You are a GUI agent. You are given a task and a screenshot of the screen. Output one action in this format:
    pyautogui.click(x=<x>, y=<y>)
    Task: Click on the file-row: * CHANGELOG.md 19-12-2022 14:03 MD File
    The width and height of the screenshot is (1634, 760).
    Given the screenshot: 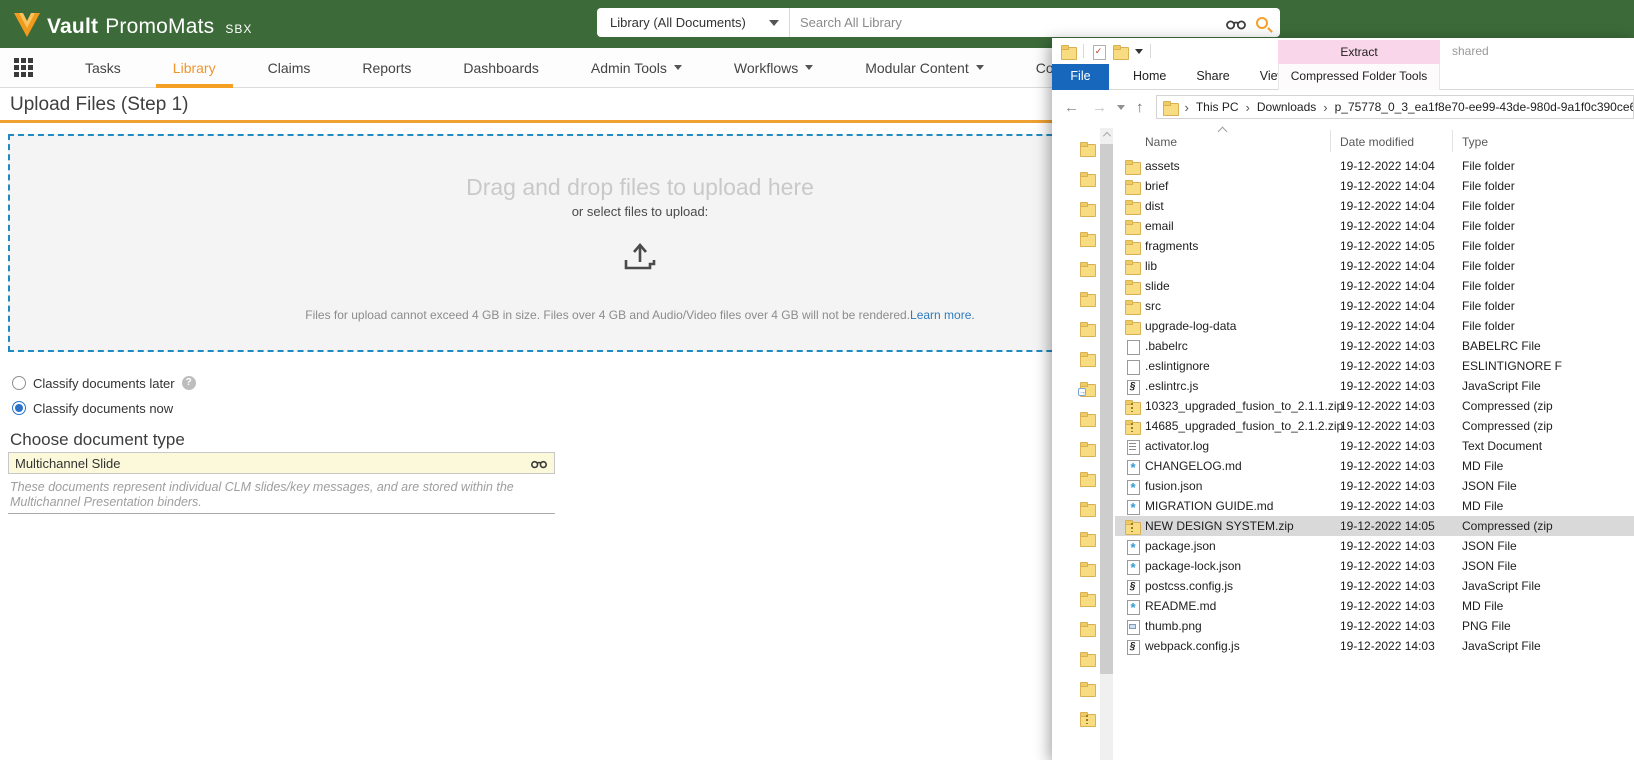 What is the action you would take?
    pyautogui.click(x=1374, y=466)
    